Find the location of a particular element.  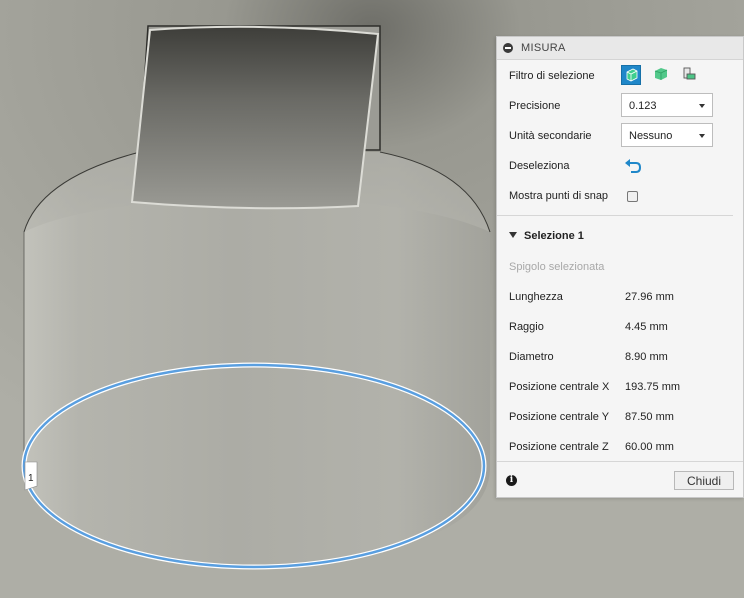

precision-value: 0.123 is located at coordinates (643, 106).